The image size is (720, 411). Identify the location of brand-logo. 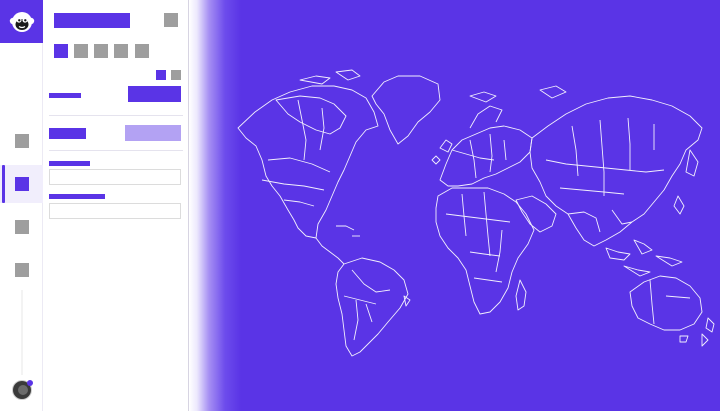
(21, 21).